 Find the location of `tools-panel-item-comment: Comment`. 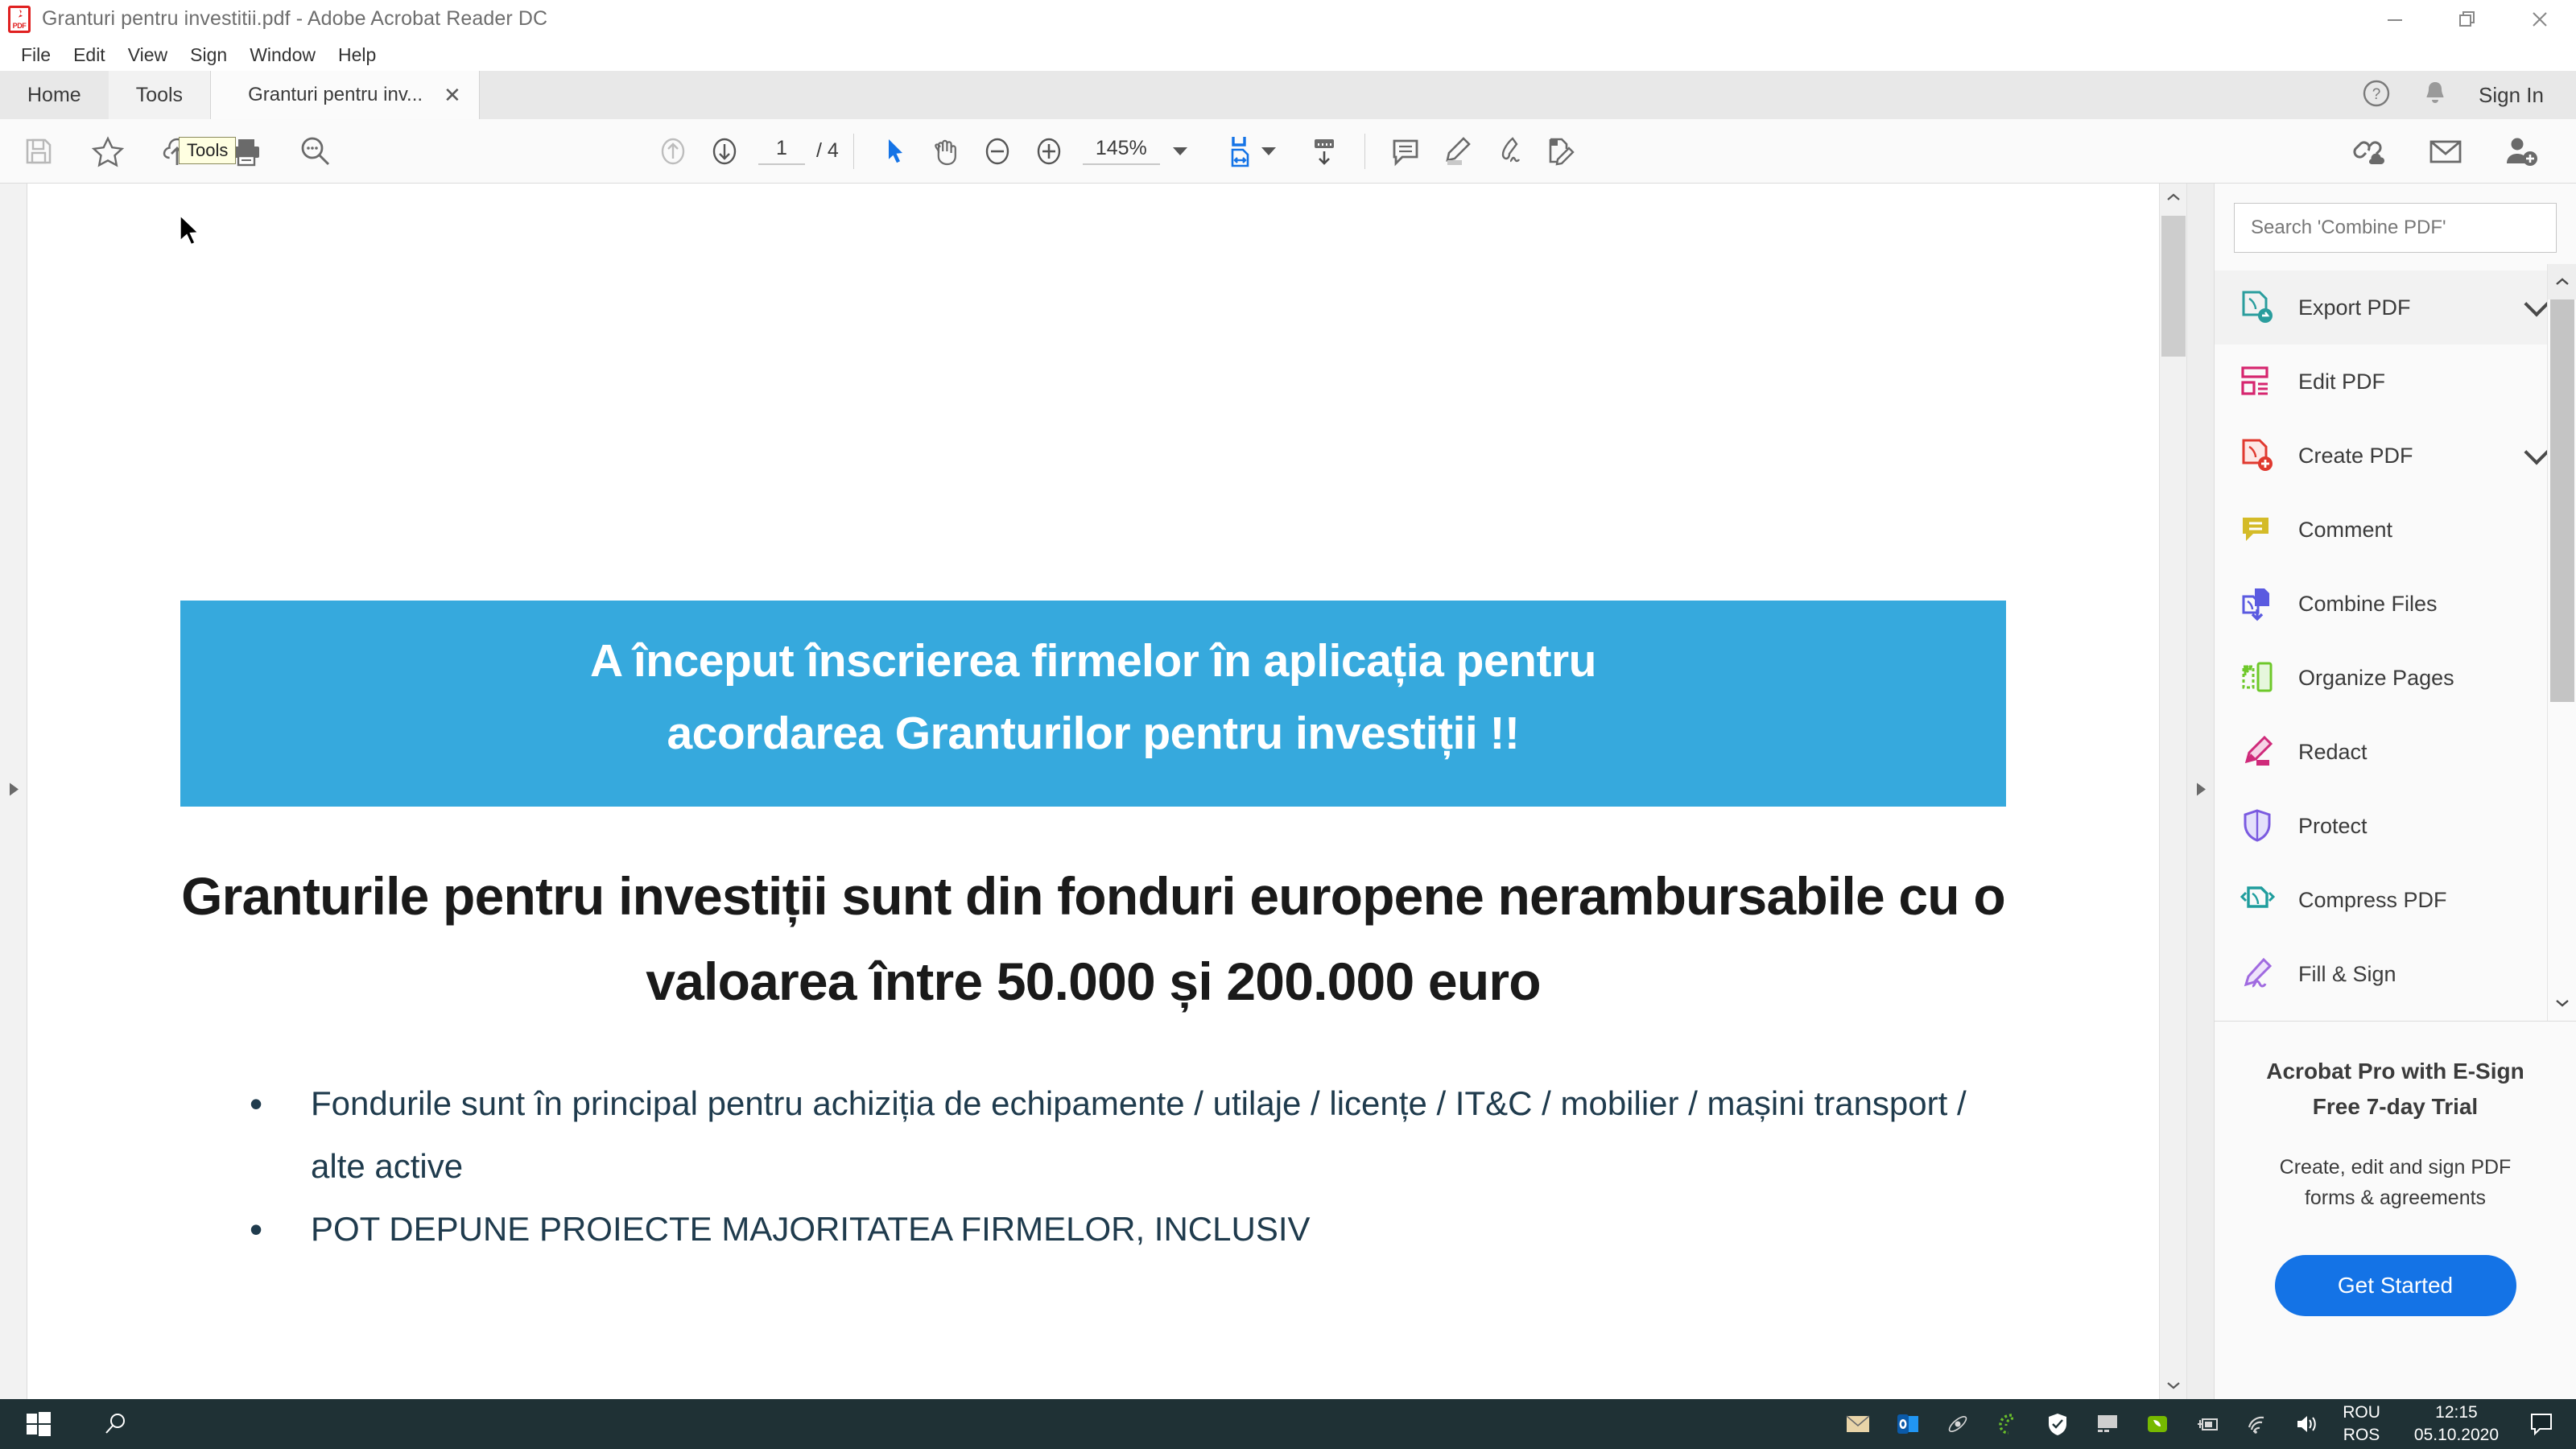

tools-panel-item-comment: Comment is located at coordinates (2395, 530).